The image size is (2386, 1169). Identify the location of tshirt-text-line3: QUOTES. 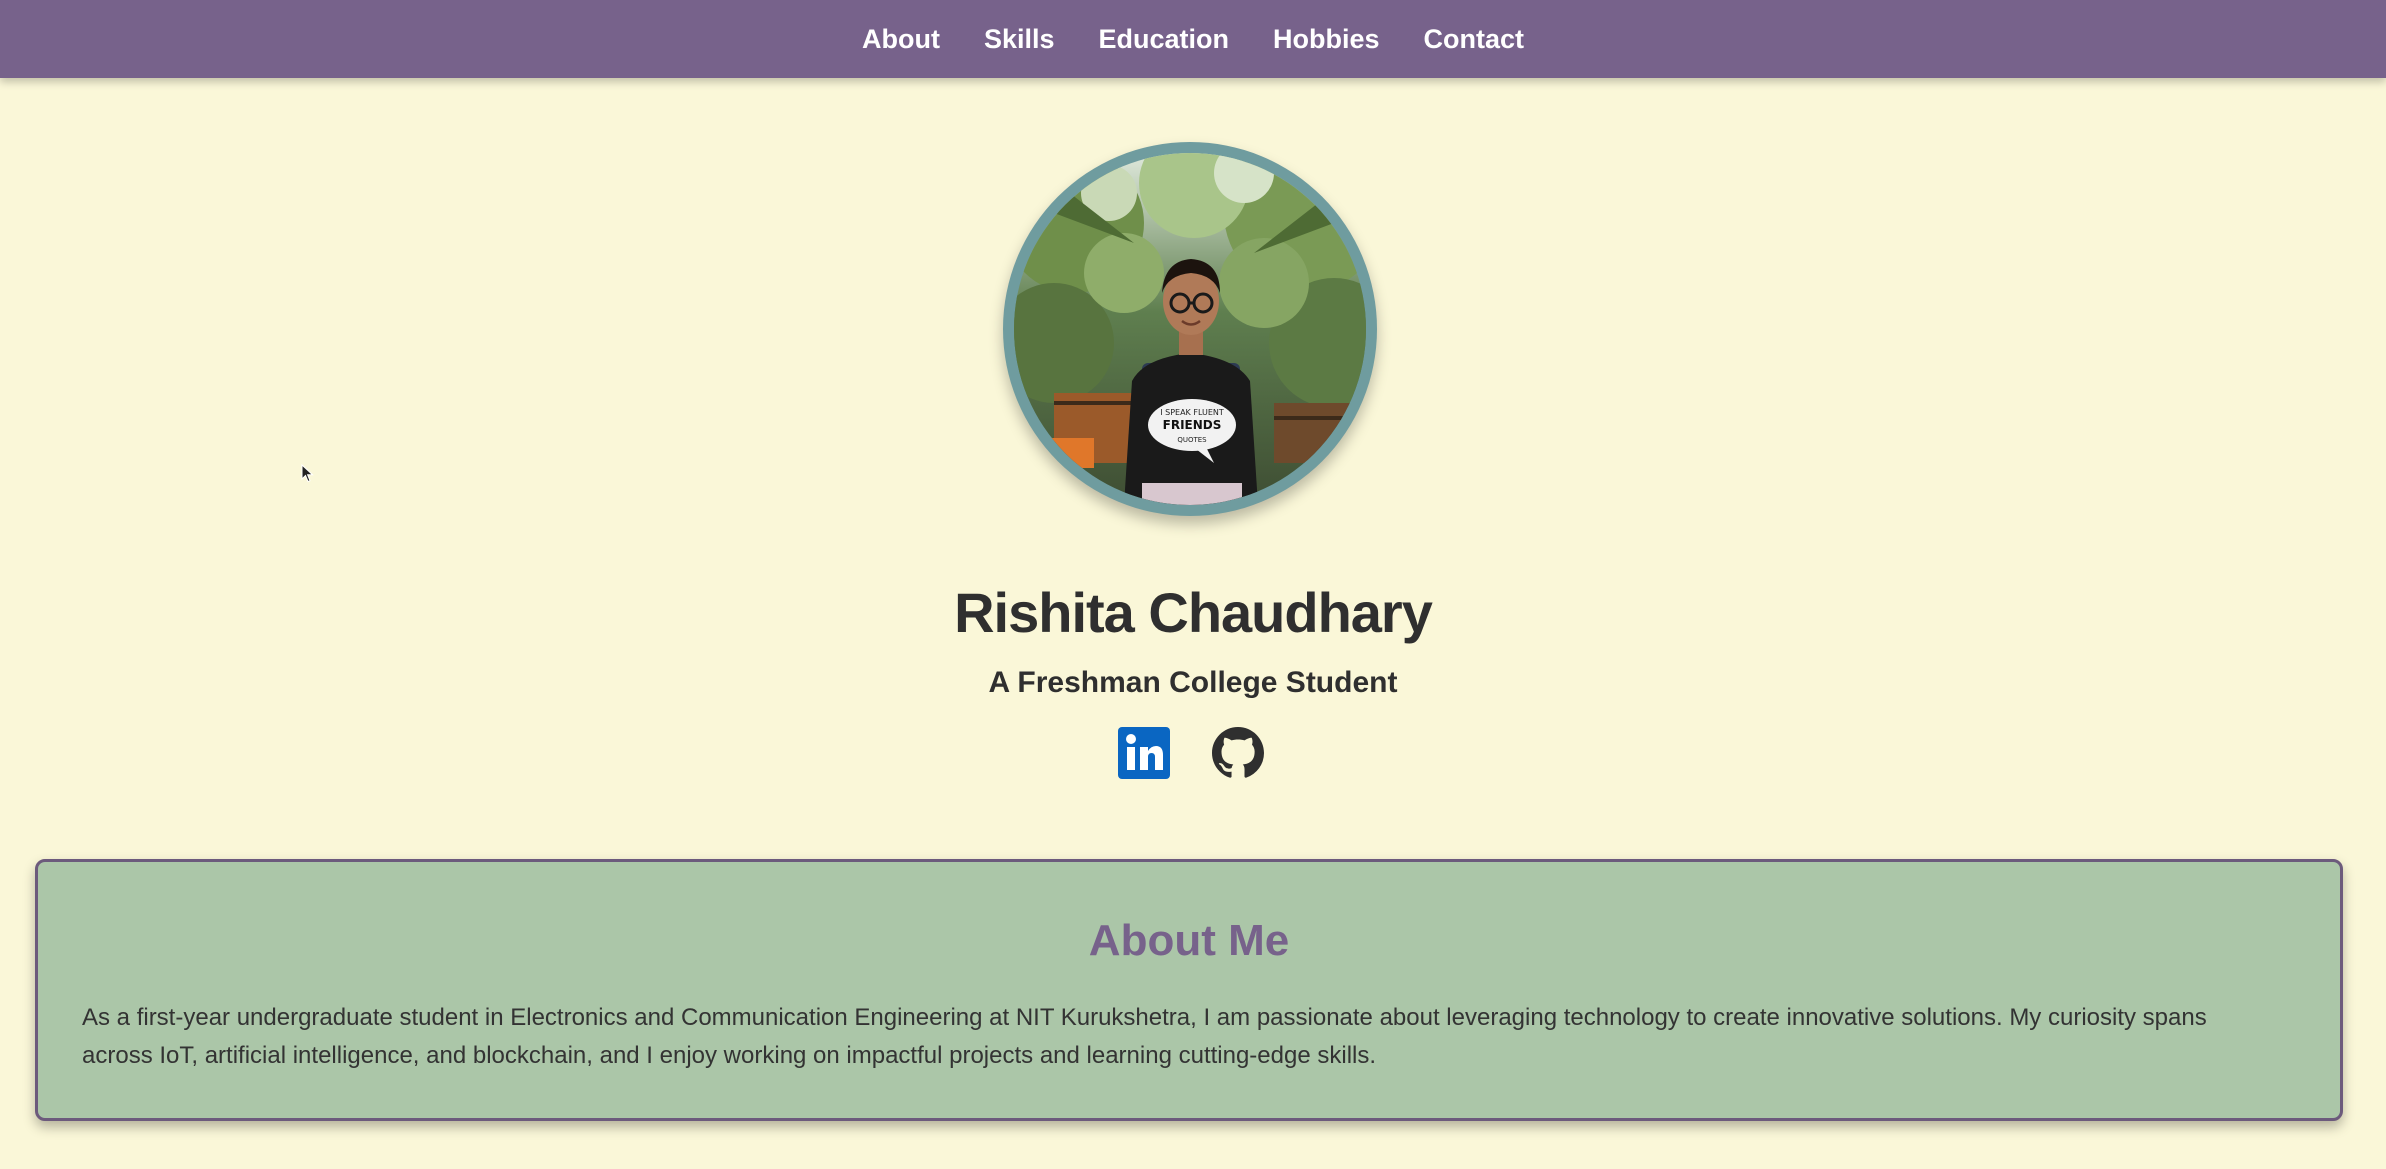
(1192, 440).